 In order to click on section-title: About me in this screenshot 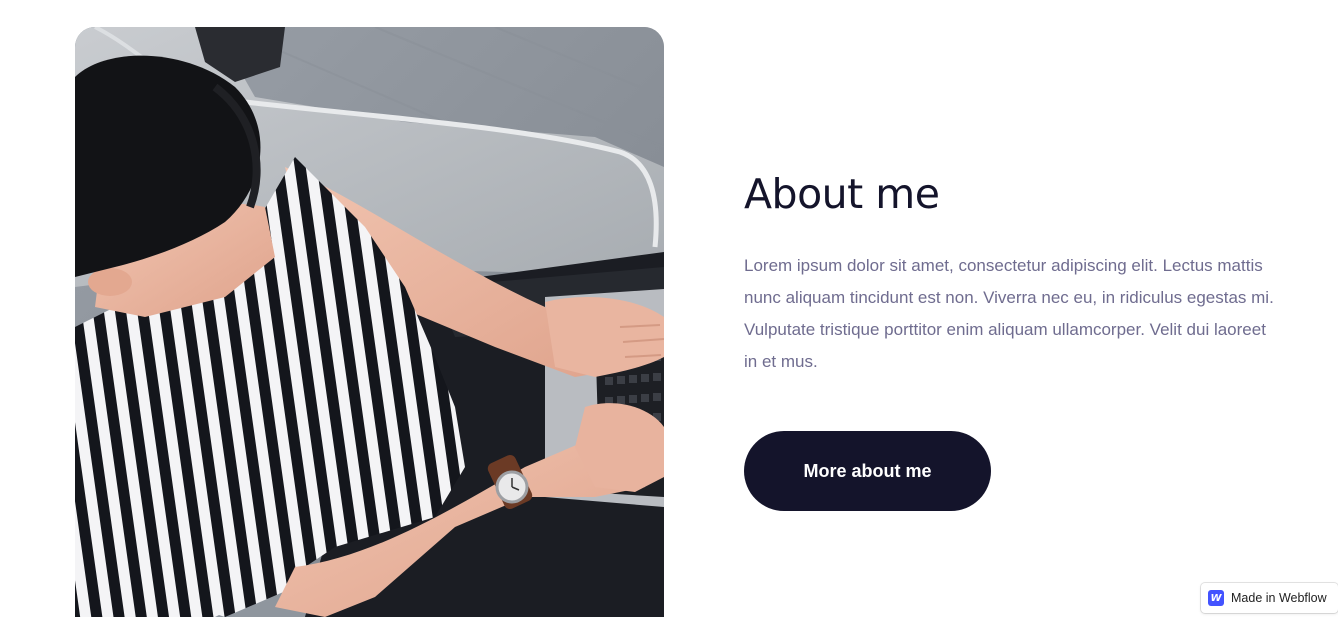, I will do `click(842, 194)`.